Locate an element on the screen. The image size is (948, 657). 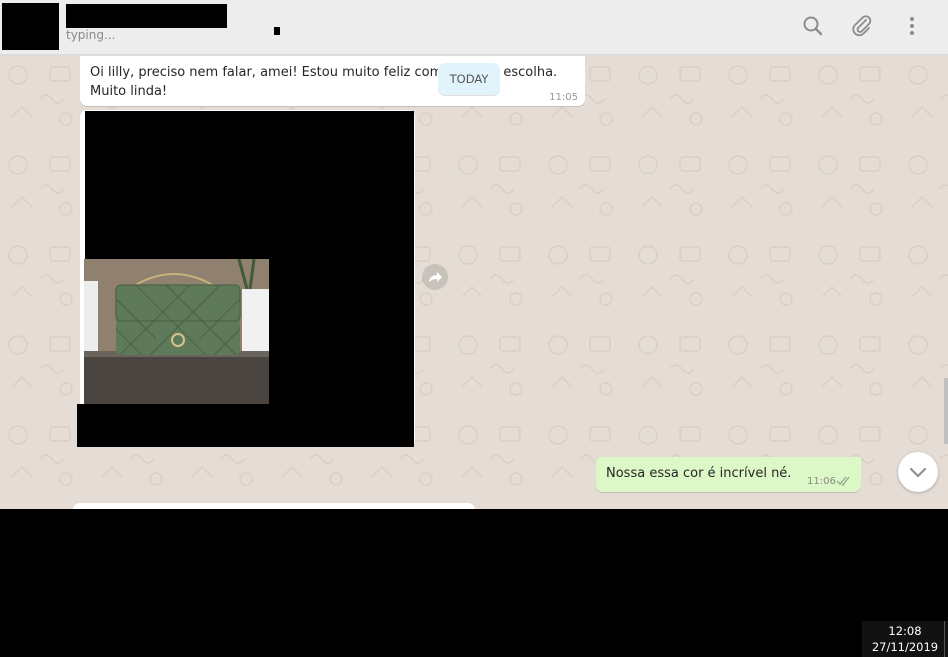
taskbar-clock: 12:08 27/11/2019 is located at coordinates (905, 639).